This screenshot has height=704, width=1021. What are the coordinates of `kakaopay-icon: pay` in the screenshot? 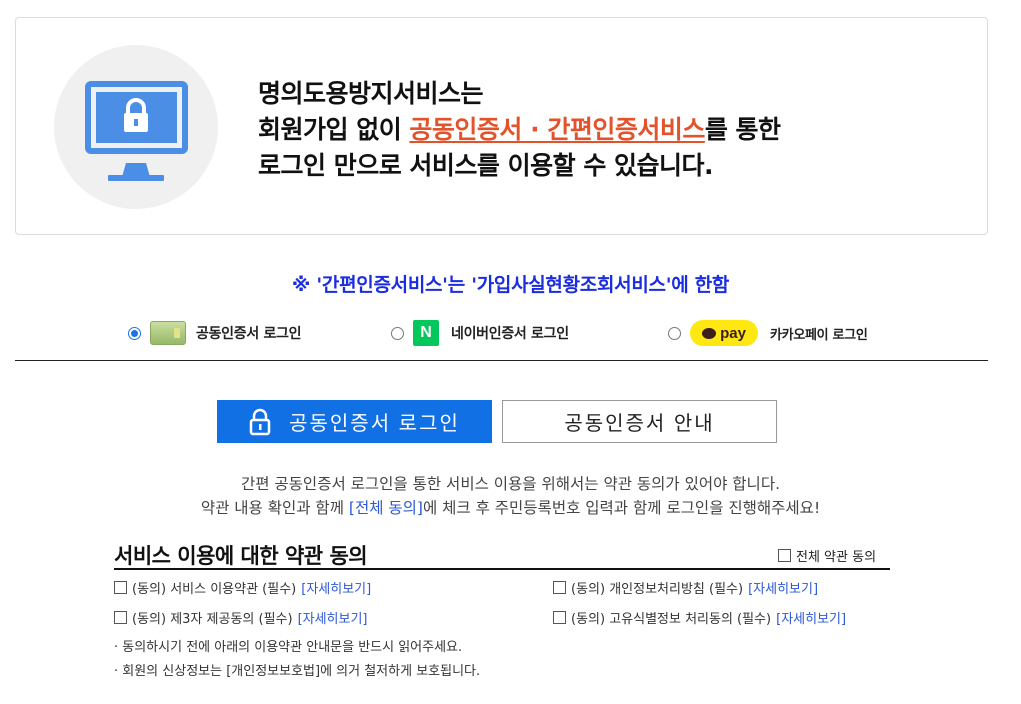 It's located at (724, 333).